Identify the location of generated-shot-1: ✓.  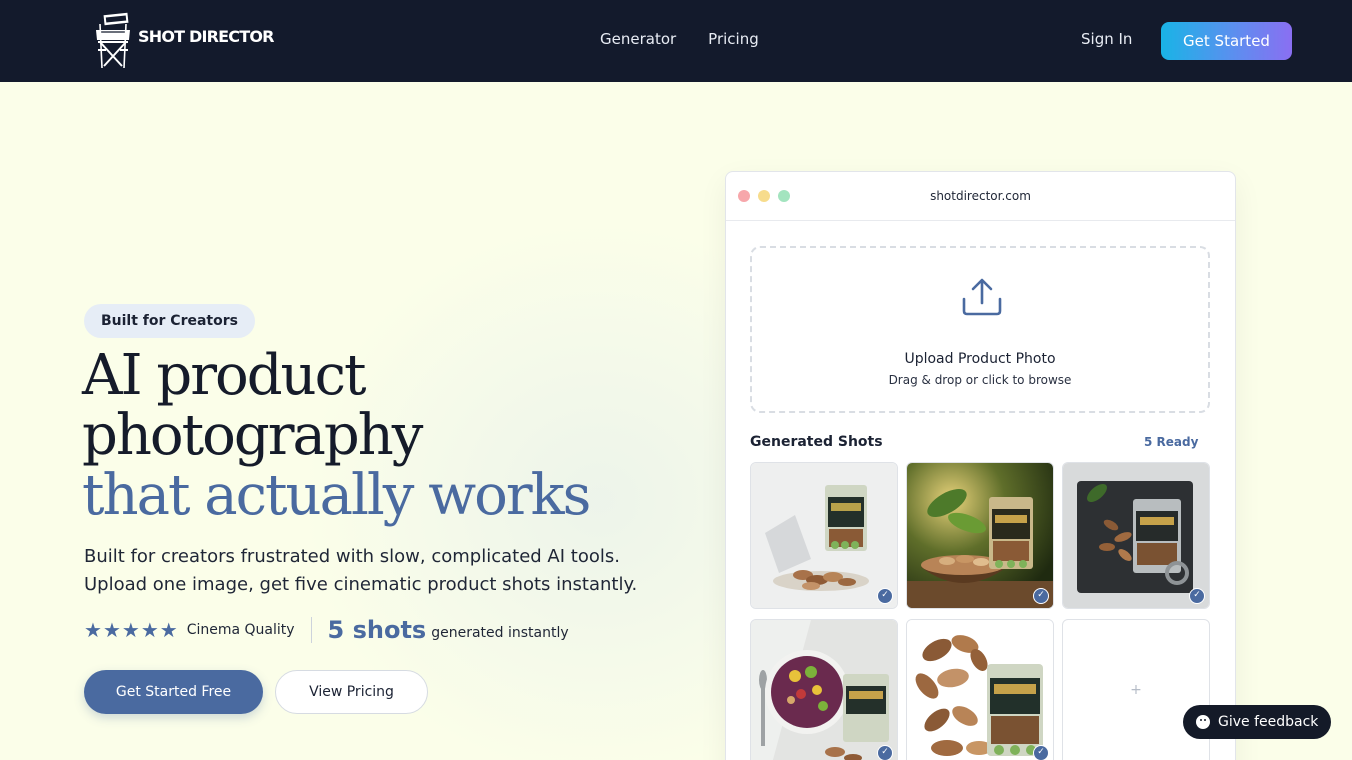
(824, 535).